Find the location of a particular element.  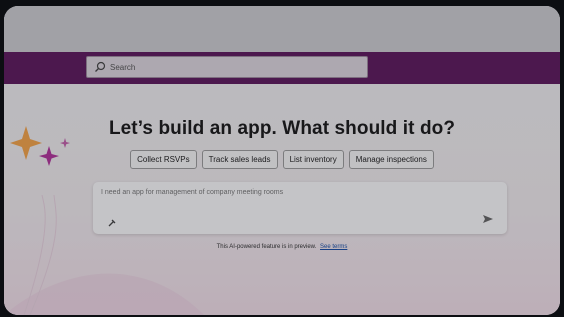

attach-icon is located at coordinates (112, 221).